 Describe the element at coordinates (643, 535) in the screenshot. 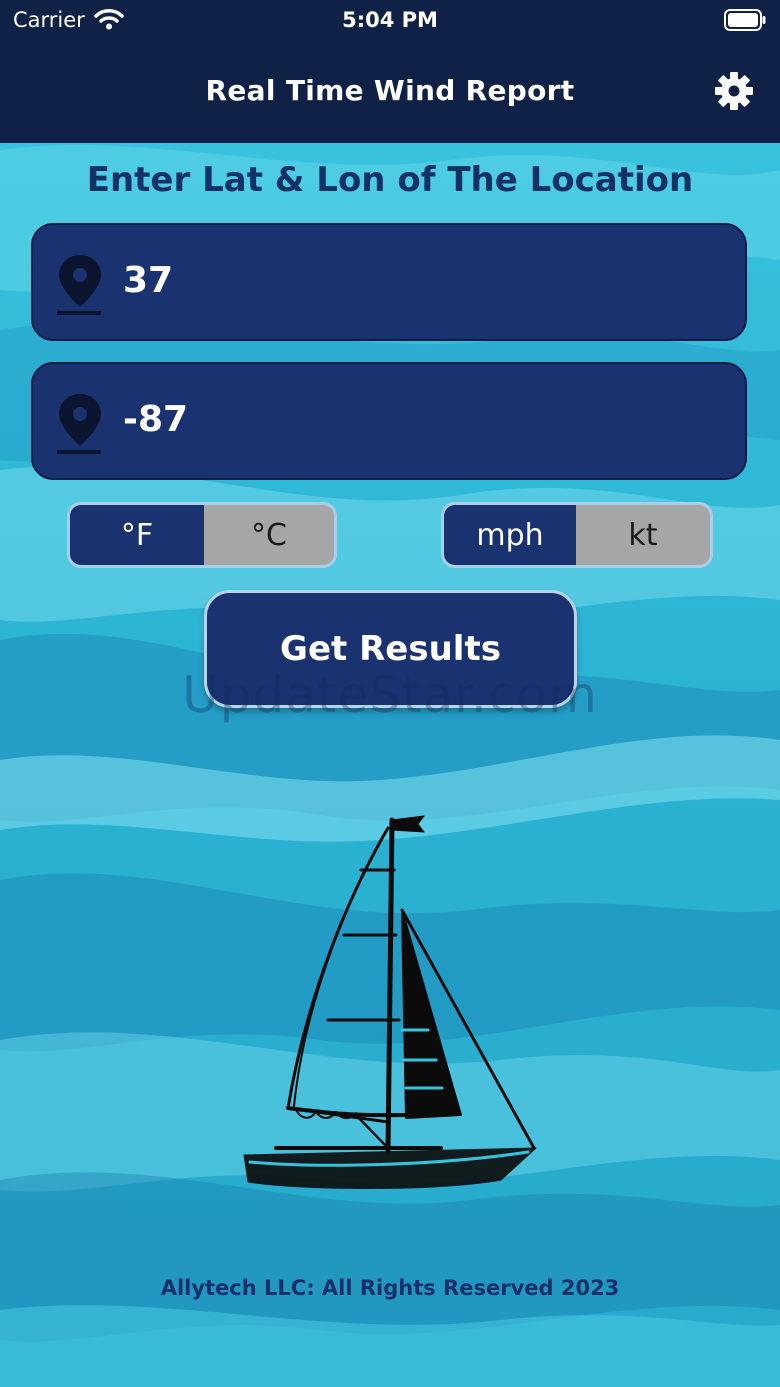

I see `segment-knots: kt` at that location.